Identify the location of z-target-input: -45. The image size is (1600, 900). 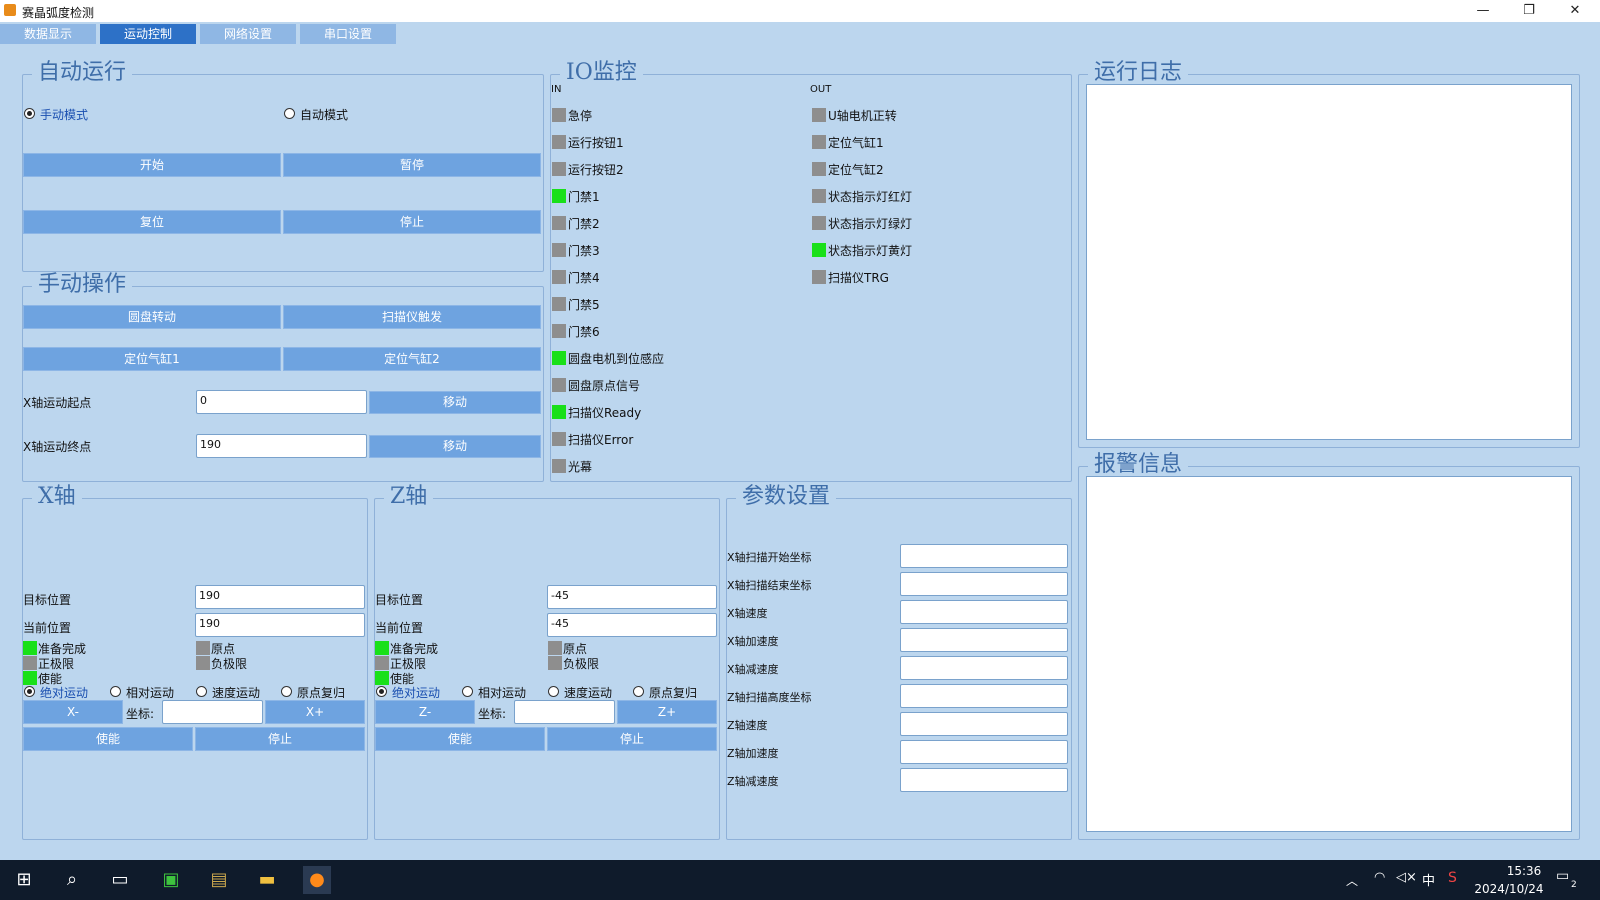
(632, 597).